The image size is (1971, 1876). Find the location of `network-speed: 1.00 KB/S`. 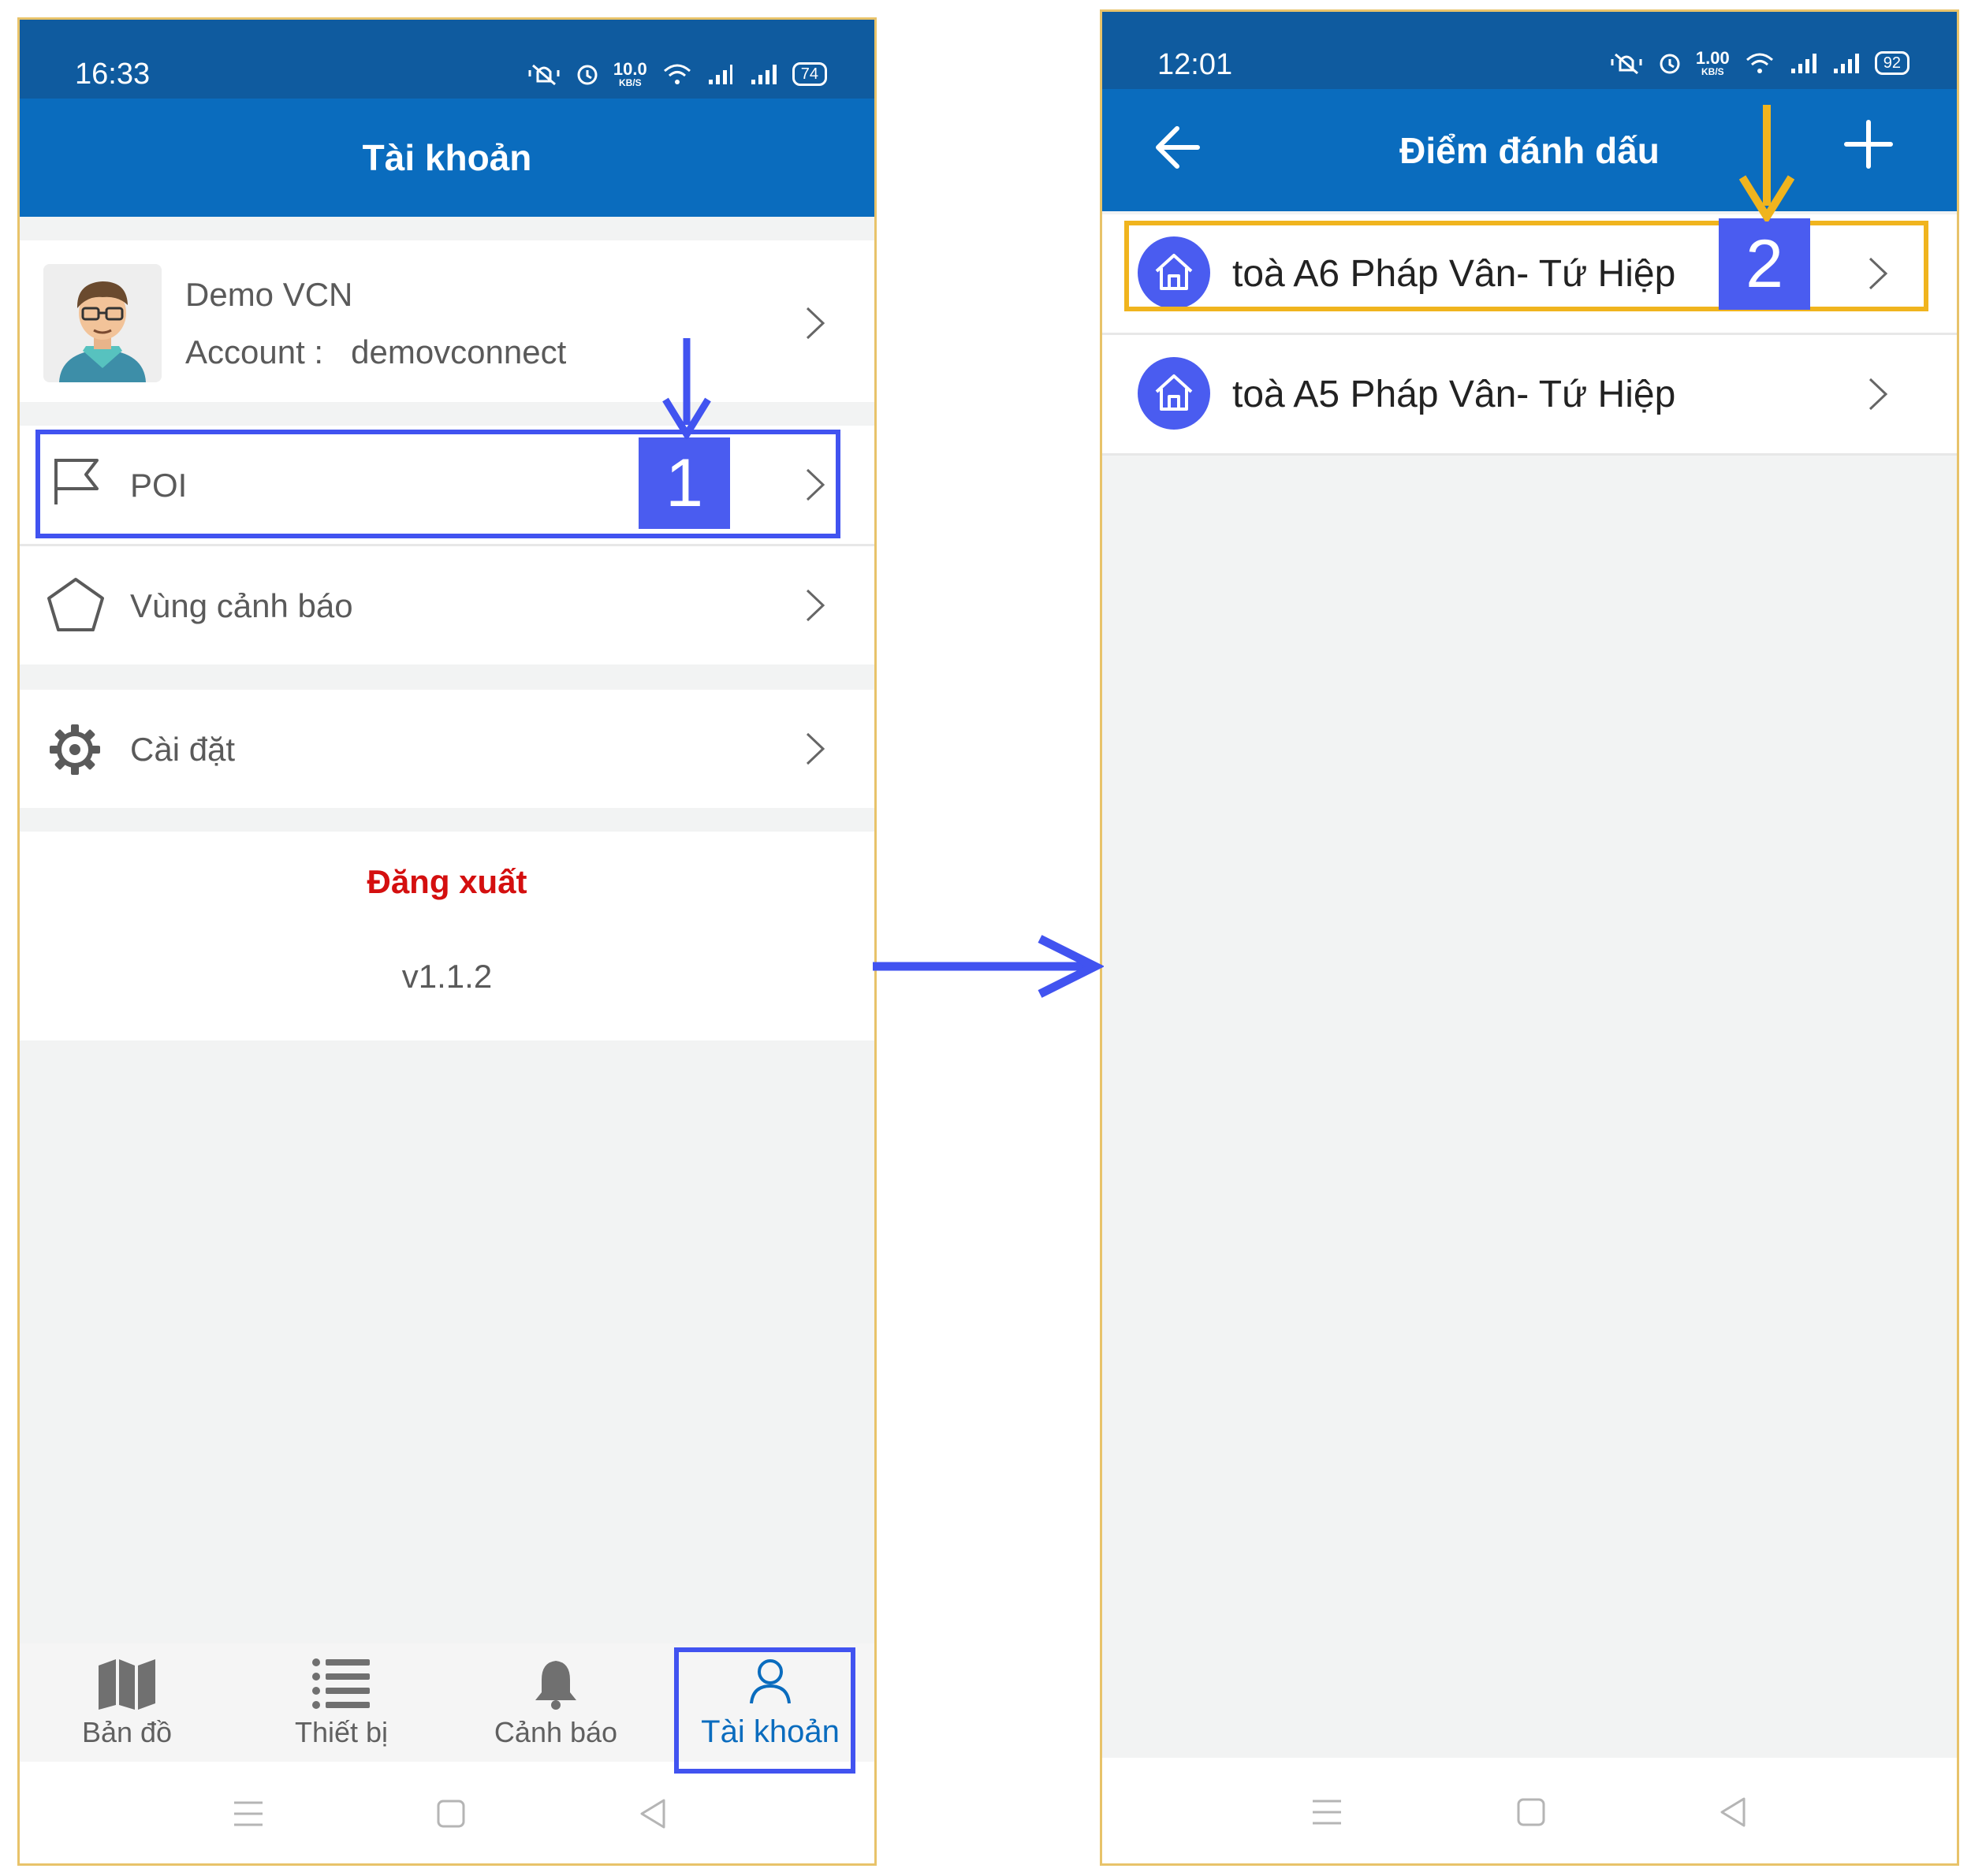

network-speed: 1.00 KB/S is located at coordinates (1712, 62).